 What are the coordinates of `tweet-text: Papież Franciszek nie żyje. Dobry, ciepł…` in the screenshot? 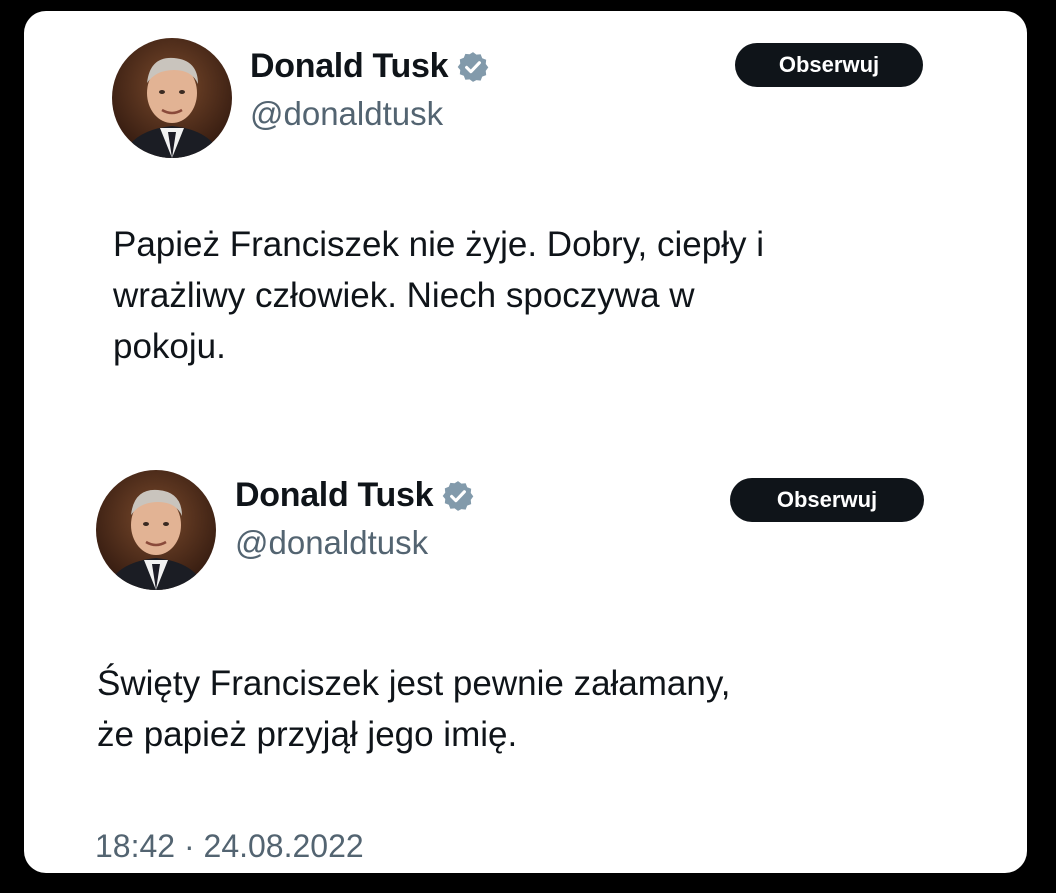 It's located at (438, 295).